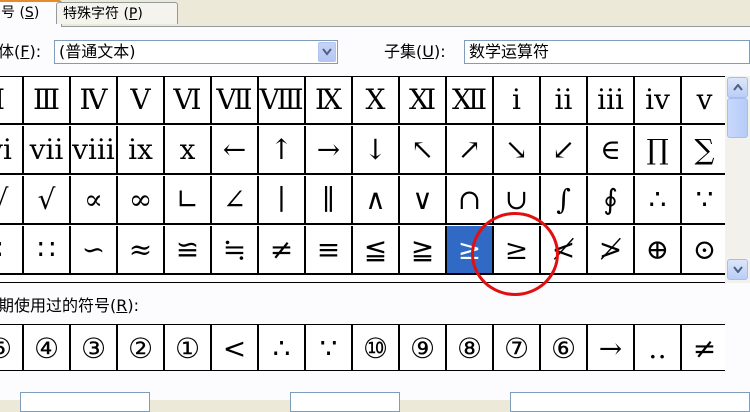 Image resolution: width=750 pixels, height=412 pixels. What do you see at coordinates (91, 14) in the screenshot?
I see `tab-special-chars-label: 特殊字符` at bounding box center [91, 14].